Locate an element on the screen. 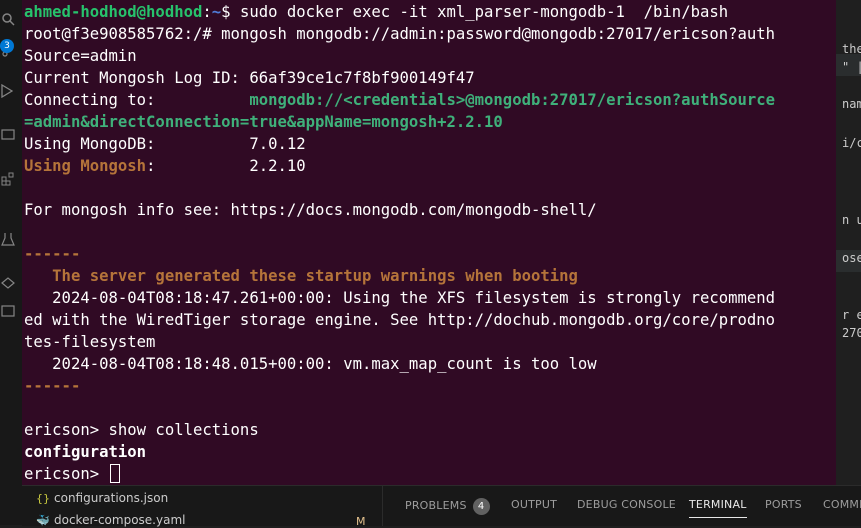 Image resolution: width=861 pixels, height=528 pixels. terminal-line-warning1-cont2: tes-filesystem is located at coordinates (90, 342).